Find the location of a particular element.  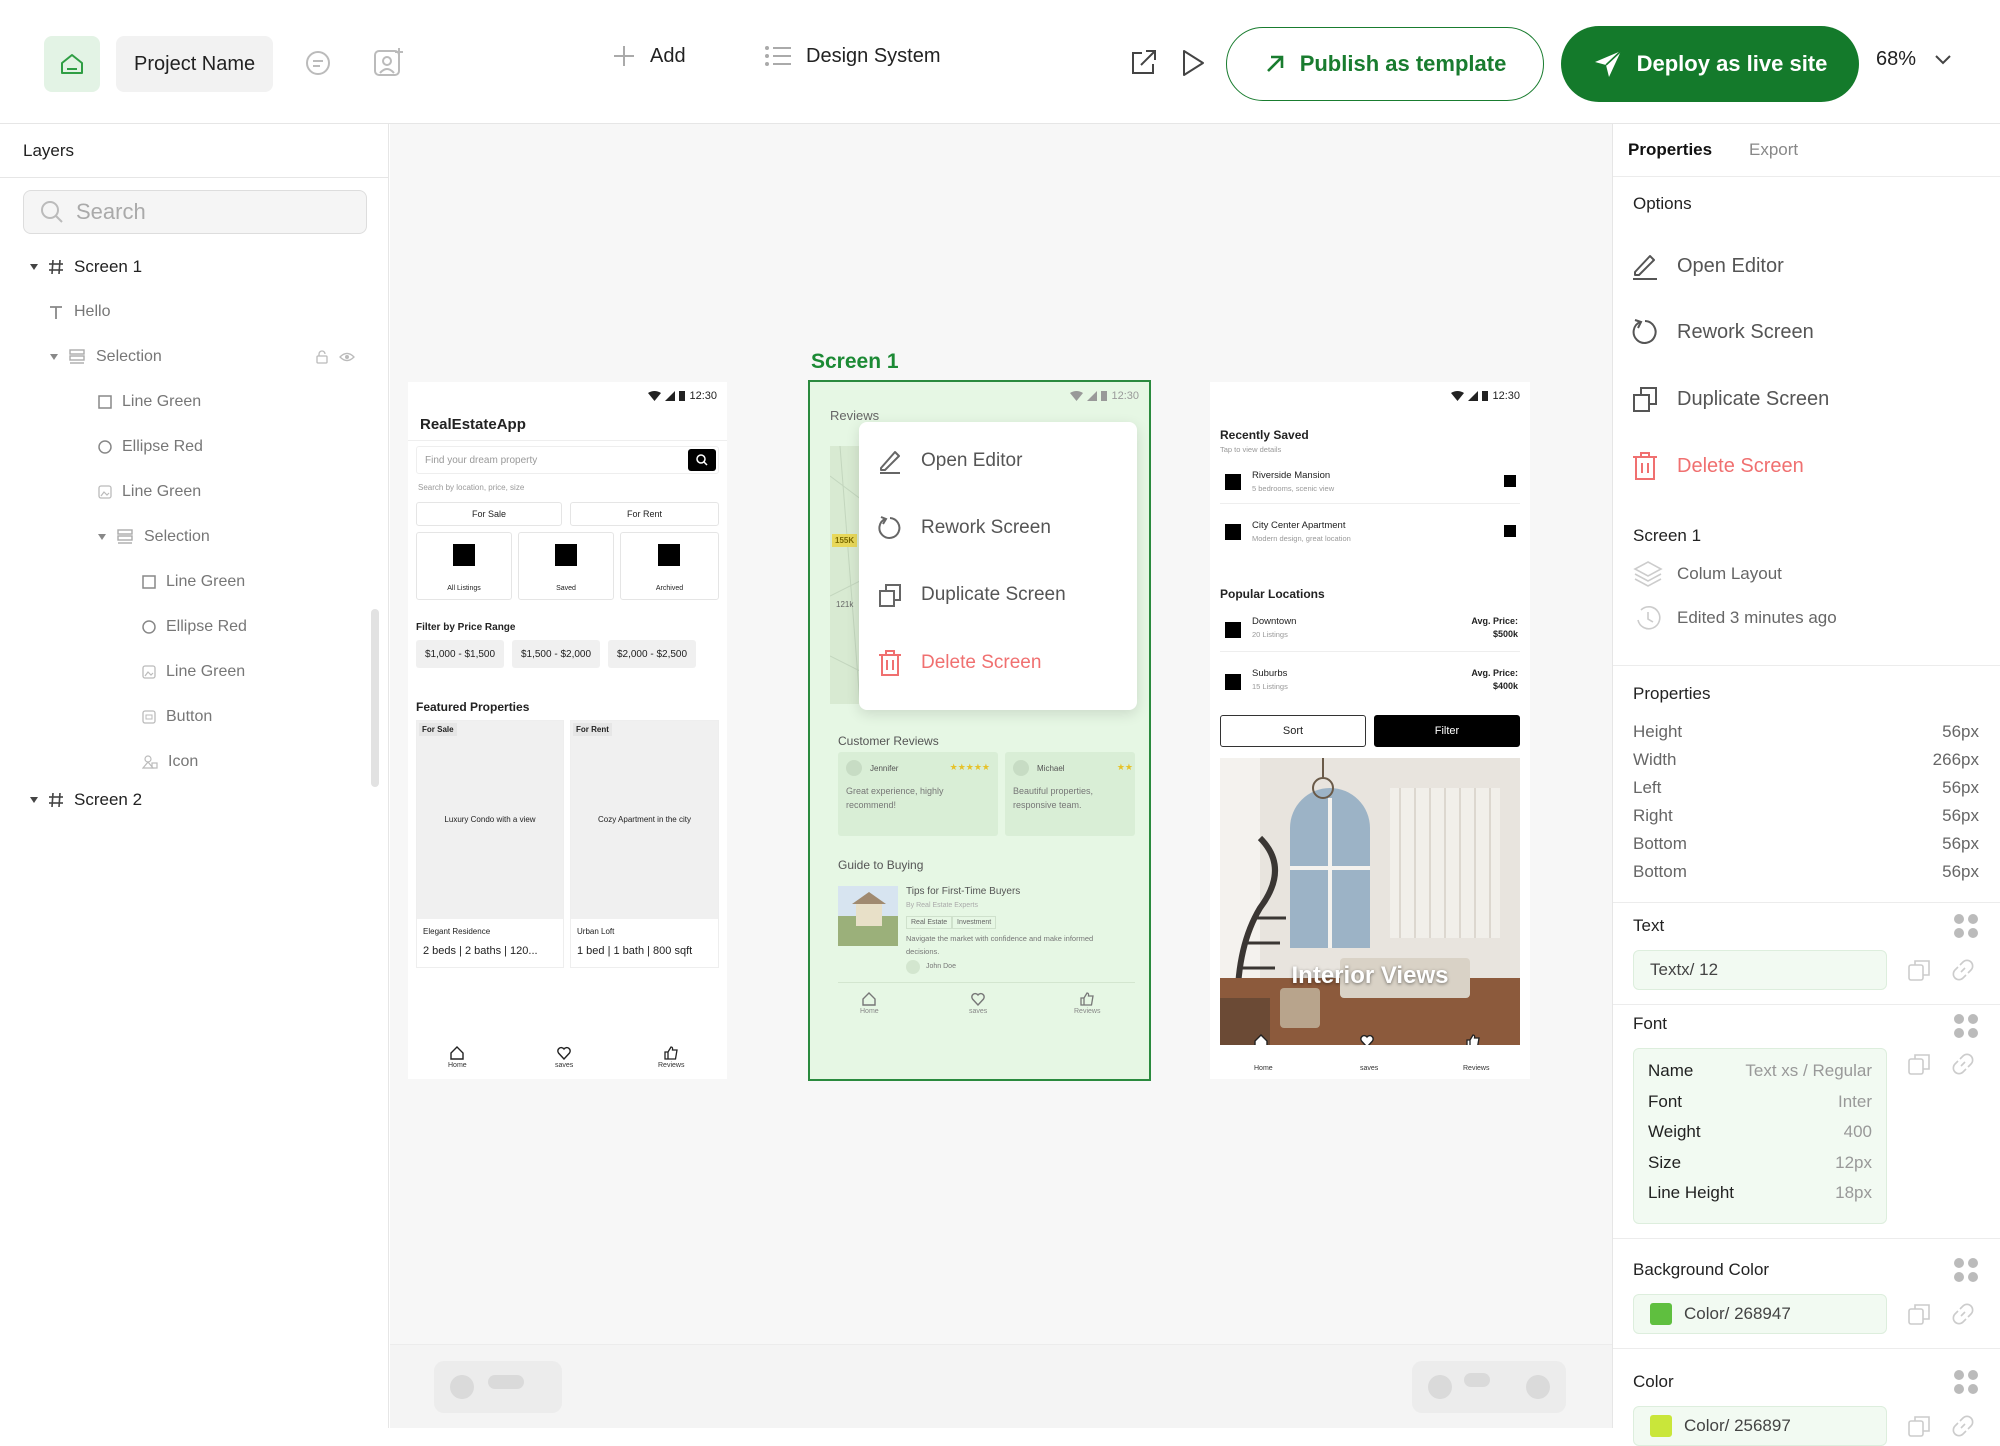

layer-search-input is located at coordinates (206, 212).